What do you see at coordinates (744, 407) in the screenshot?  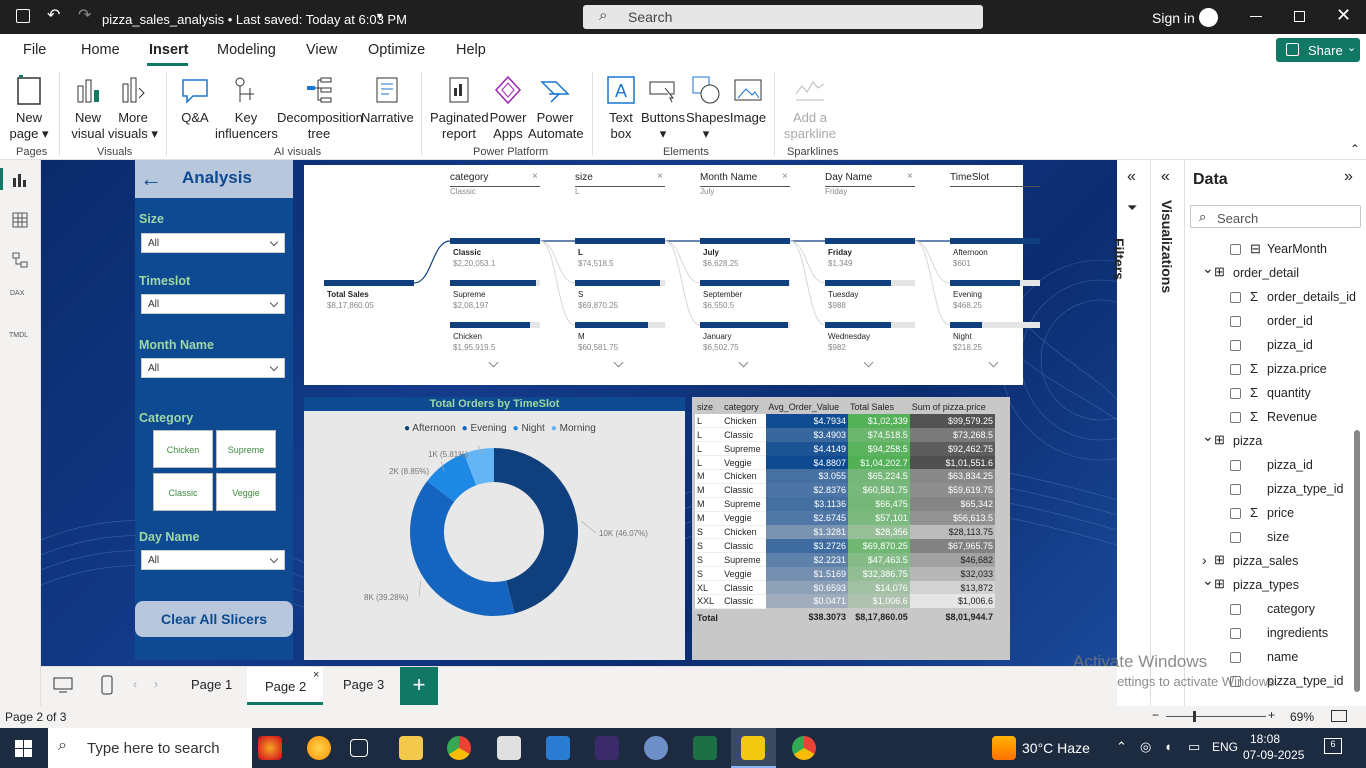 I see `column-header: category` at bounding box center [744, 407].